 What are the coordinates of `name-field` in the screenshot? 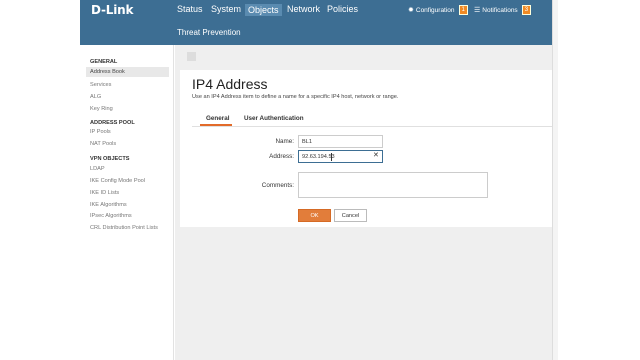 It's located at (340, 141).